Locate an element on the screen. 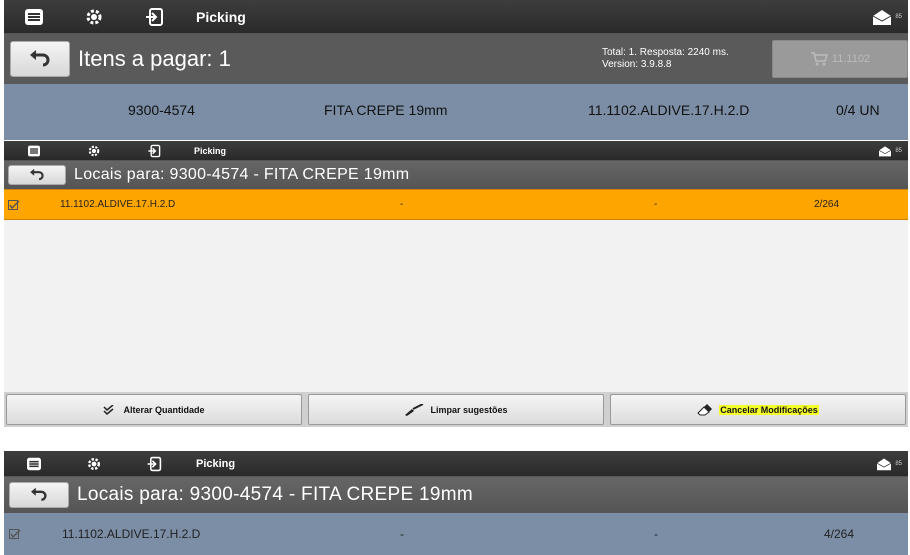 Image resolution: width=910 pixels, height=555 pixels. alterar-quantidade-label: Alterar Quantidade is located at coordinates (164, 409).